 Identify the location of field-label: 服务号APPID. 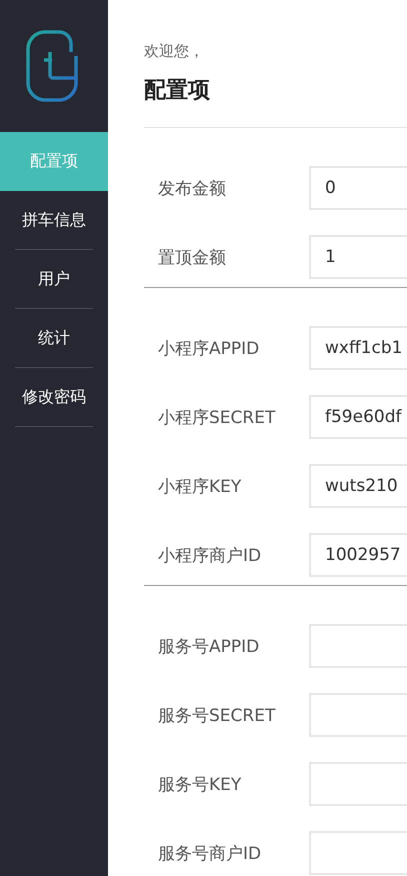
(209, 647).